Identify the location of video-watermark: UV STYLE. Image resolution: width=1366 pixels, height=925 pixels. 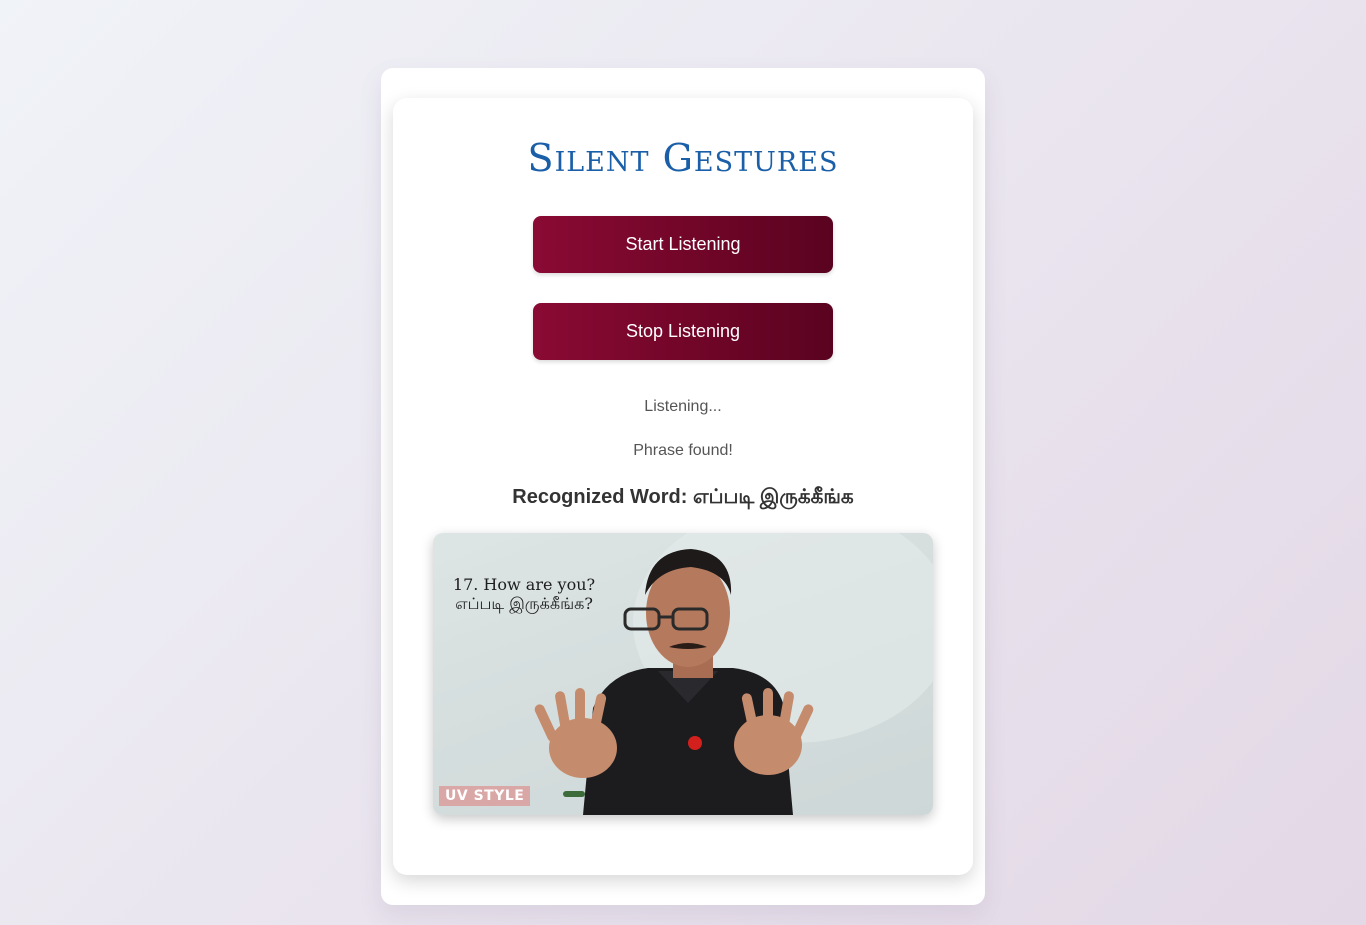
(485, 796).